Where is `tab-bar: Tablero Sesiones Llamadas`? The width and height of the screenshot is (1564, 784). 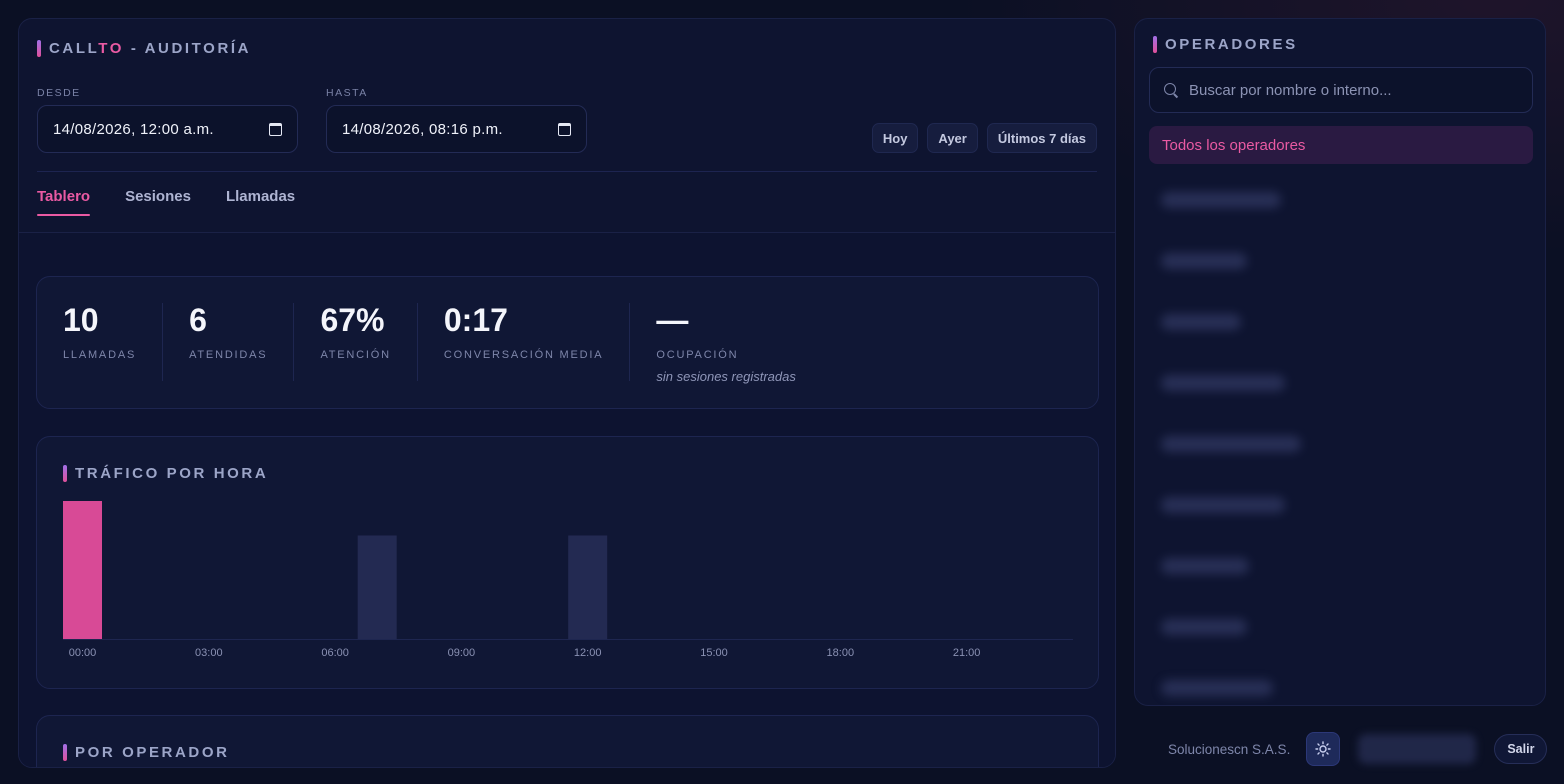 tab-bar: Tablero Sesiones Llamadas is located at coordinates (567, 194).